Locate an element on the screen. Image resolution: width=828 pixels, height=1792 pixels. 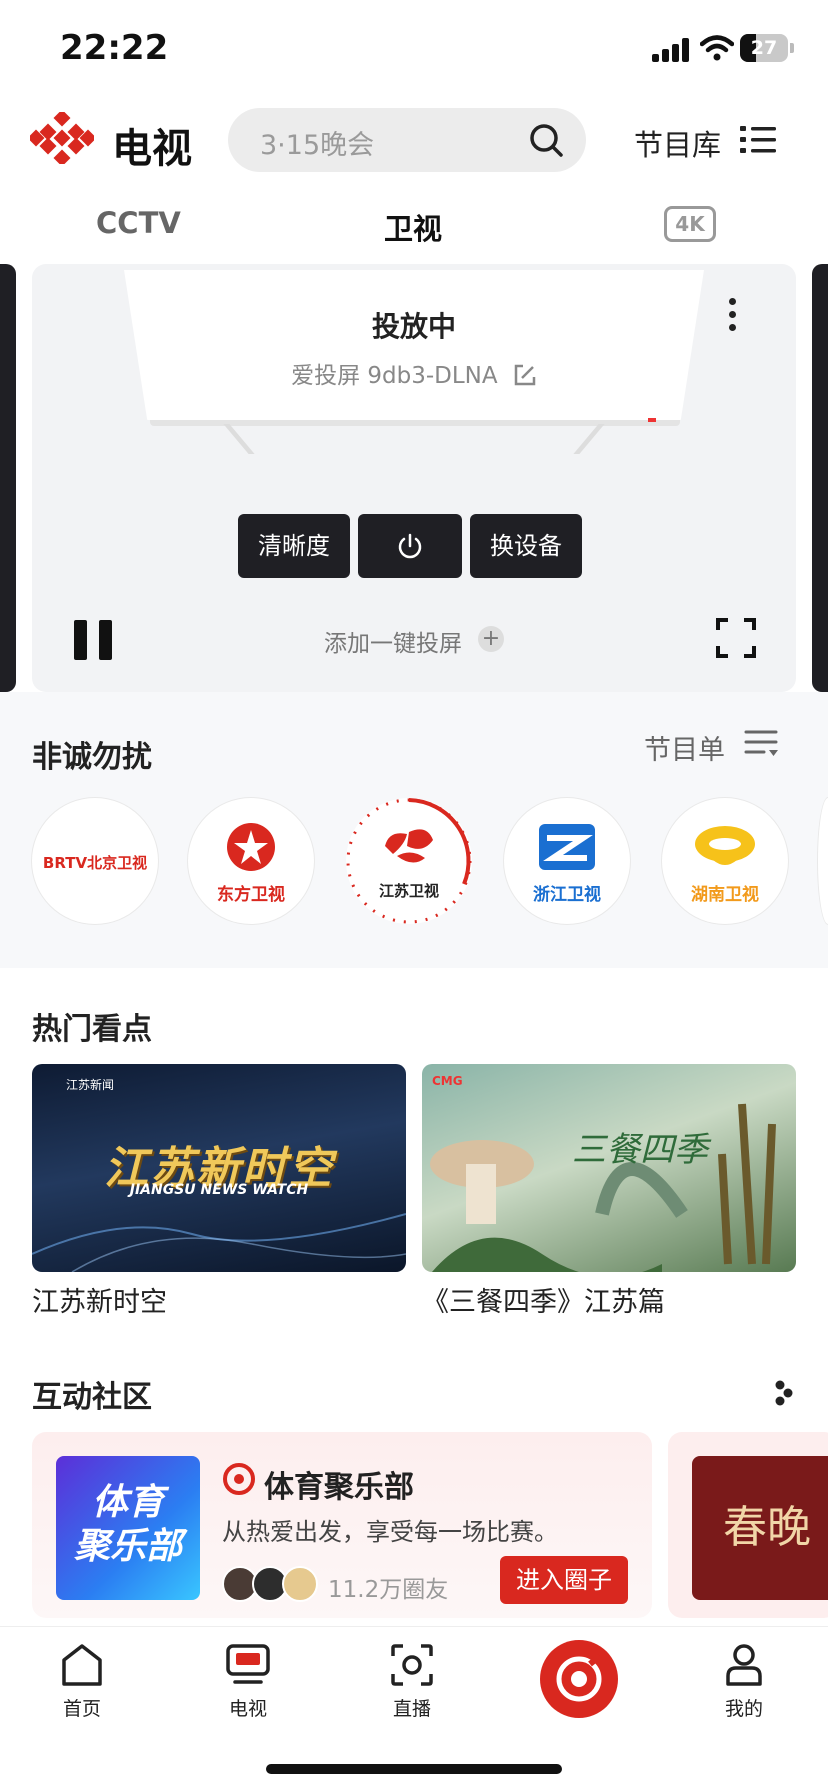
channel-zhejiang: 浙江卫视 is located at coordinates (567, 861).